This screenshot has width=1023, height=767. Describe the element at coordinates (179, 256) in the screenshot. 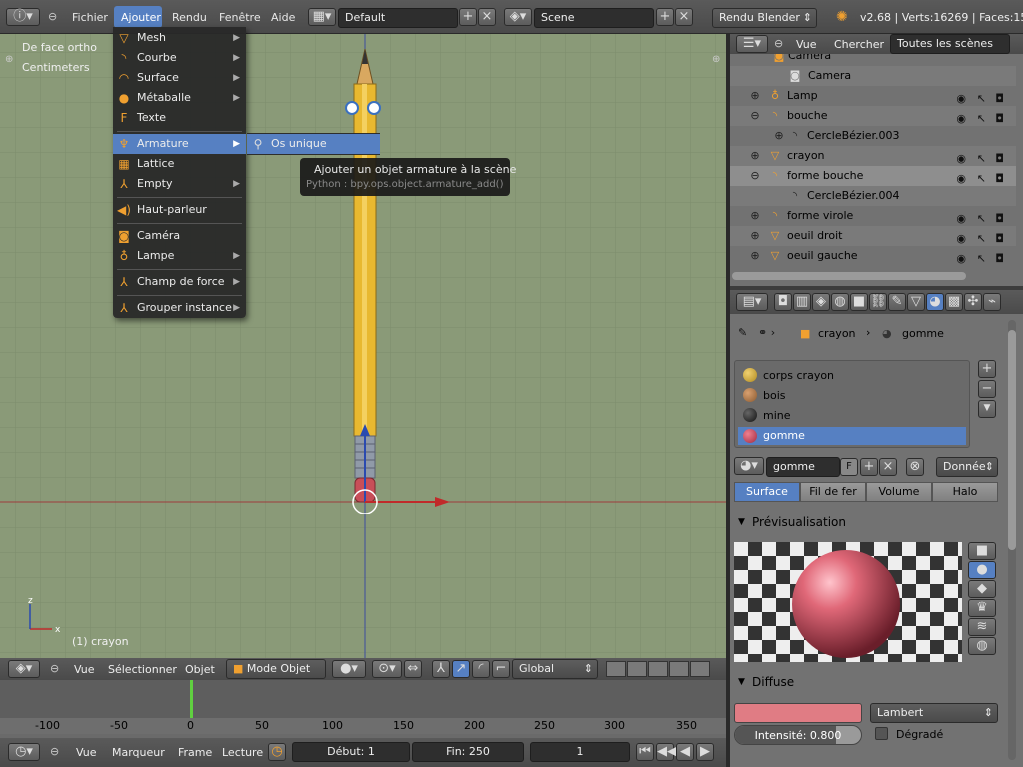

I see `menu-item-lampe: ♁ Lampe ▶` at that location.